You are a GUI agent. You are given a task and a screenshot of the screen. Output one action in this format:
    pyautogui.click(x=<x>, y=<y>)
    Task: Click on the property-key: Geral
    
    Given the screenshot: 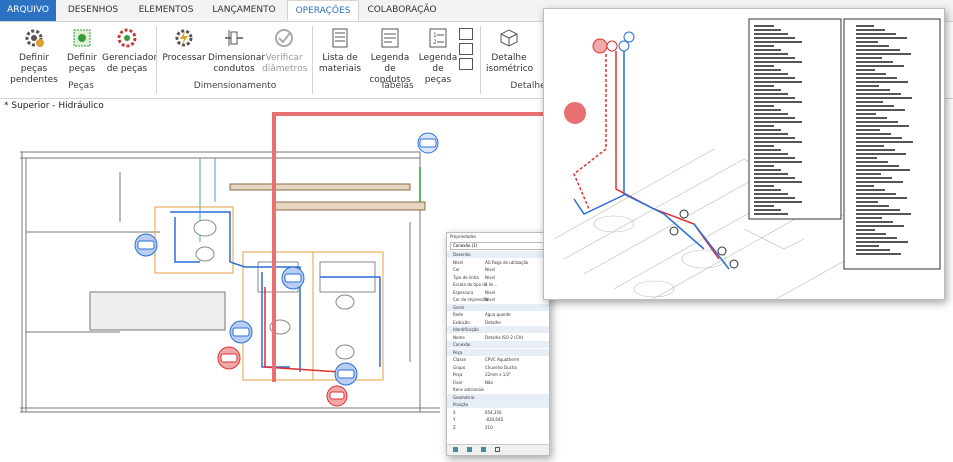 What is the action you would take?
    pyautogui.click(x=458, y=307)
    